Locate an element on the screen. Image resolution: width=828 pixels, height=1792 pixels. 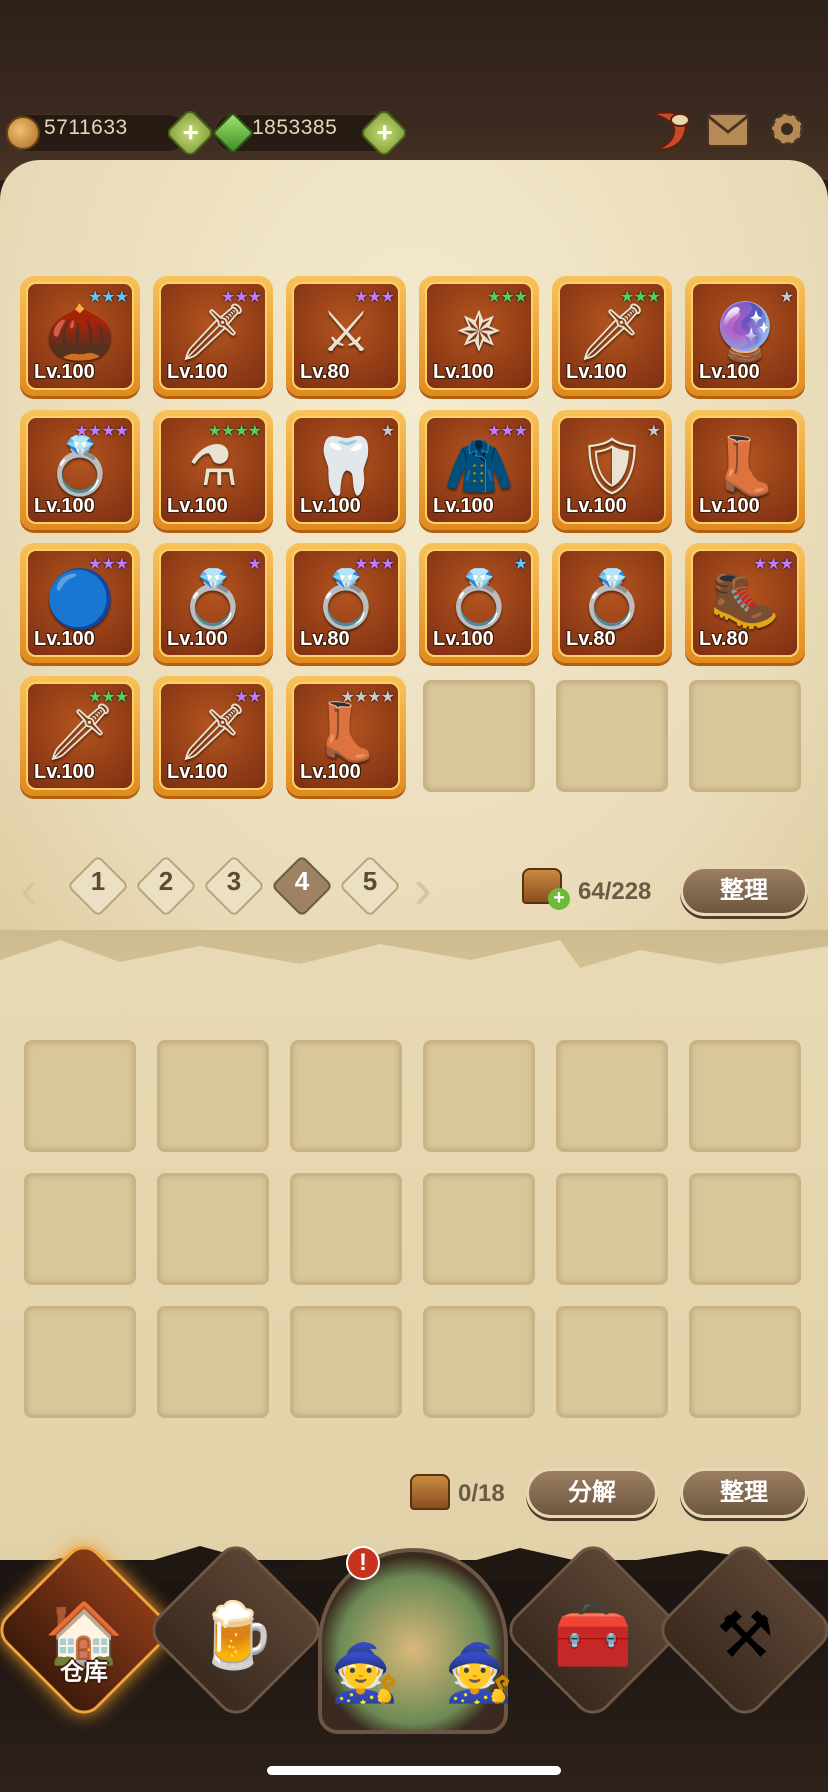
seed-icon: 🌰 is located at coordinates (80, 331).